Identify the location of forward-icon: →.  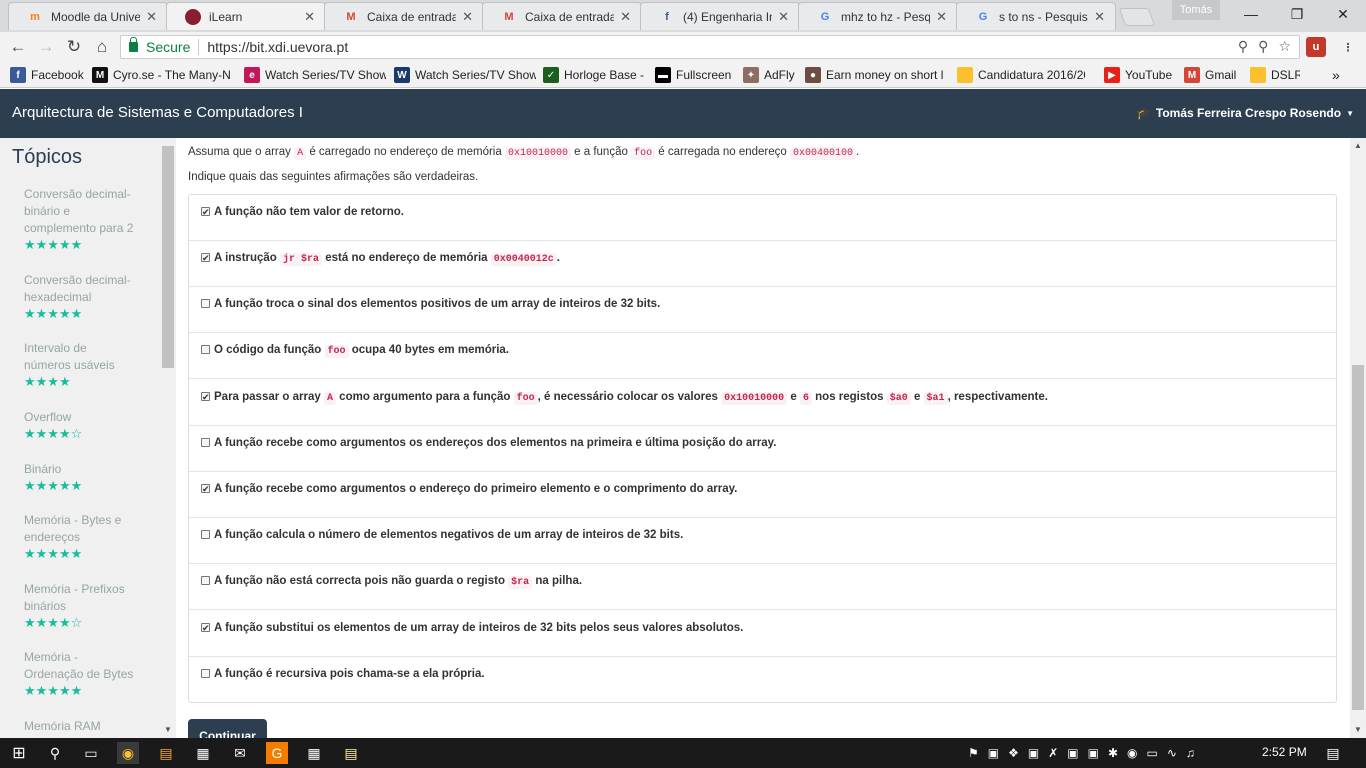
(46, 47).